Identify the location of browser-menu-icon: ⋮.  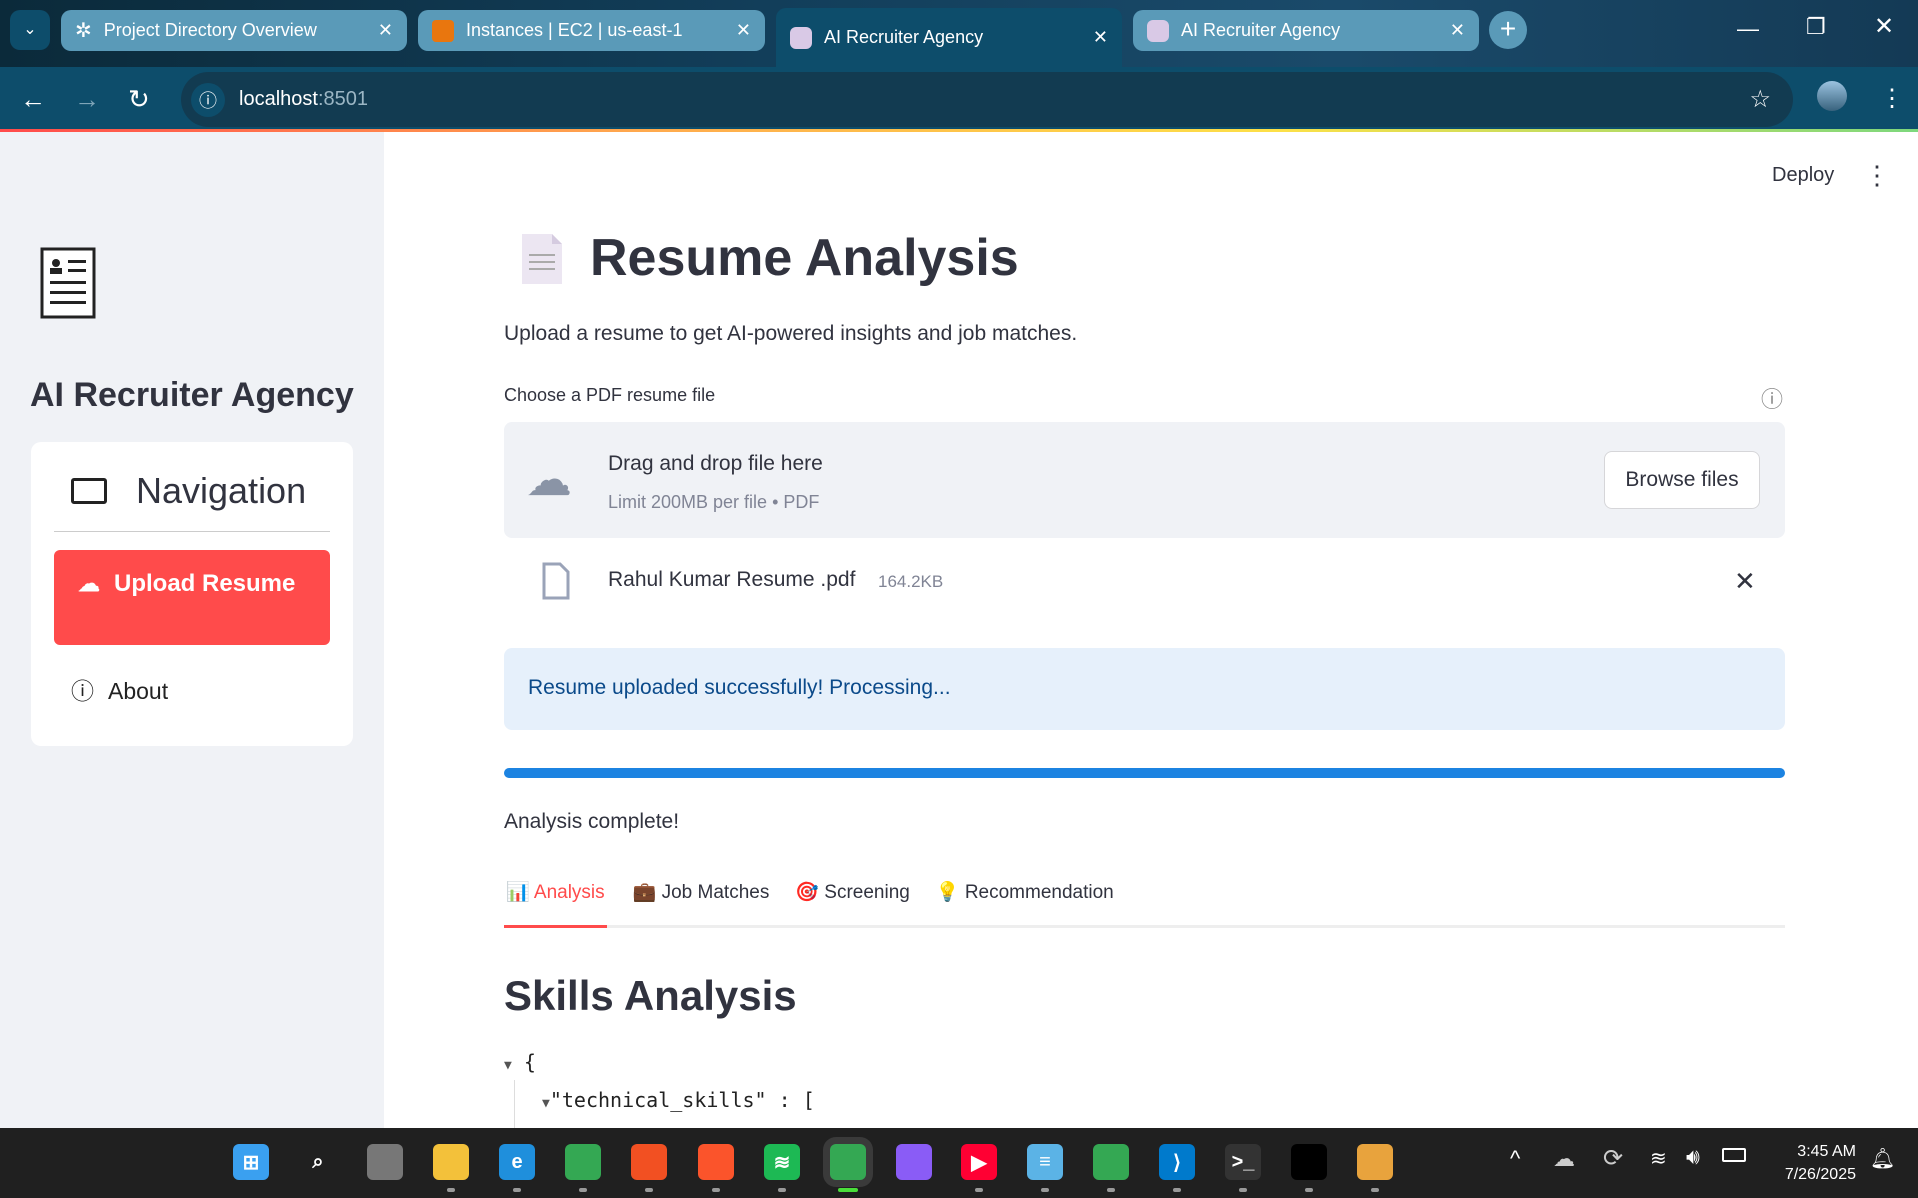
(1892, 99).